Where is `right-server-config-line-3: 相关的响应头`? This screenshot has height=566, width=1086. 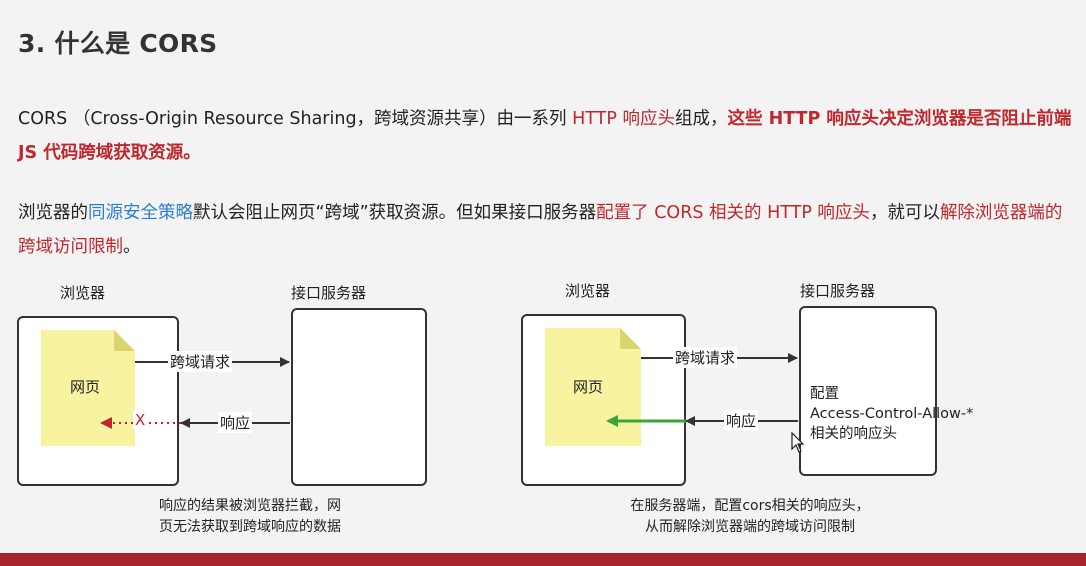 right-server-config-line-3: 相关的响应头 is located at coordinates (853, 434).